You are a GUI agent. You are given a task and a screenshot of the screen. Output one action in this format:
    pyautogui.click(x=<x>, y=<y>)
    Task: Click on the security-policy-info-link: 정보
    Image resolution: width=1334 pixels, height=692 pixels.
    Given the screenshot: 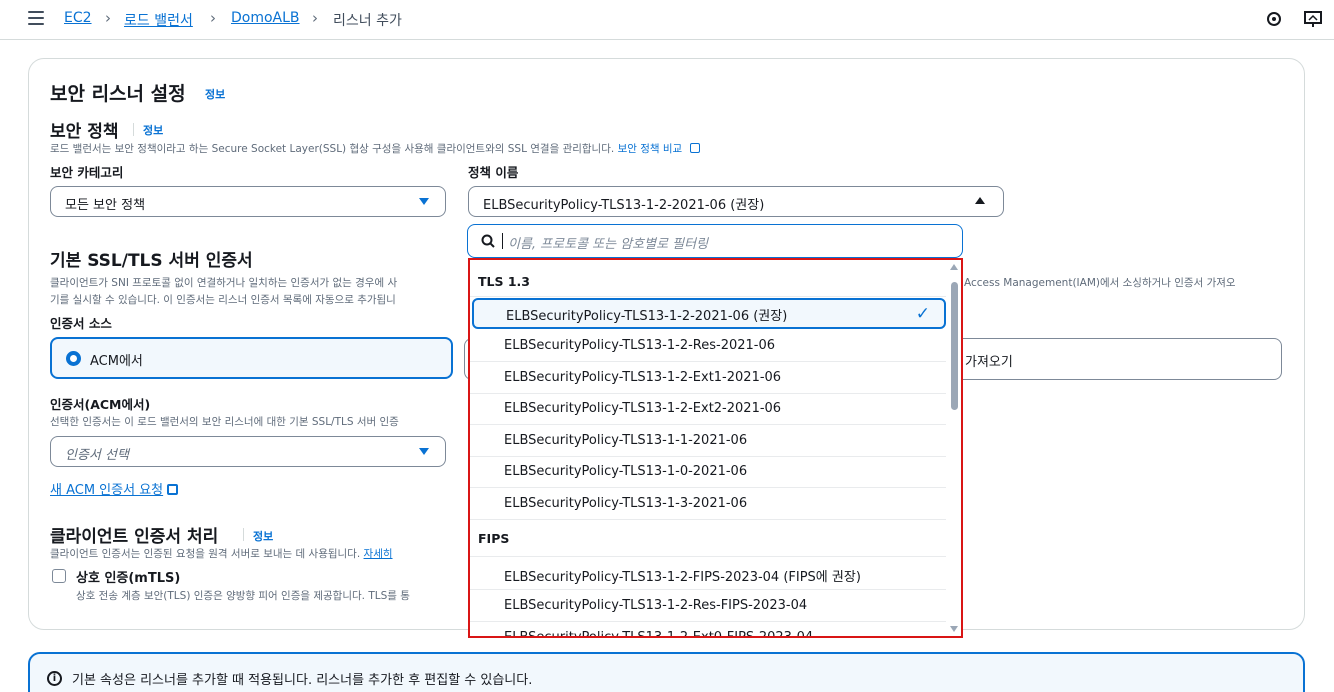 What is the action you would take?
    pyautogui.click(x=153, y=130)
    